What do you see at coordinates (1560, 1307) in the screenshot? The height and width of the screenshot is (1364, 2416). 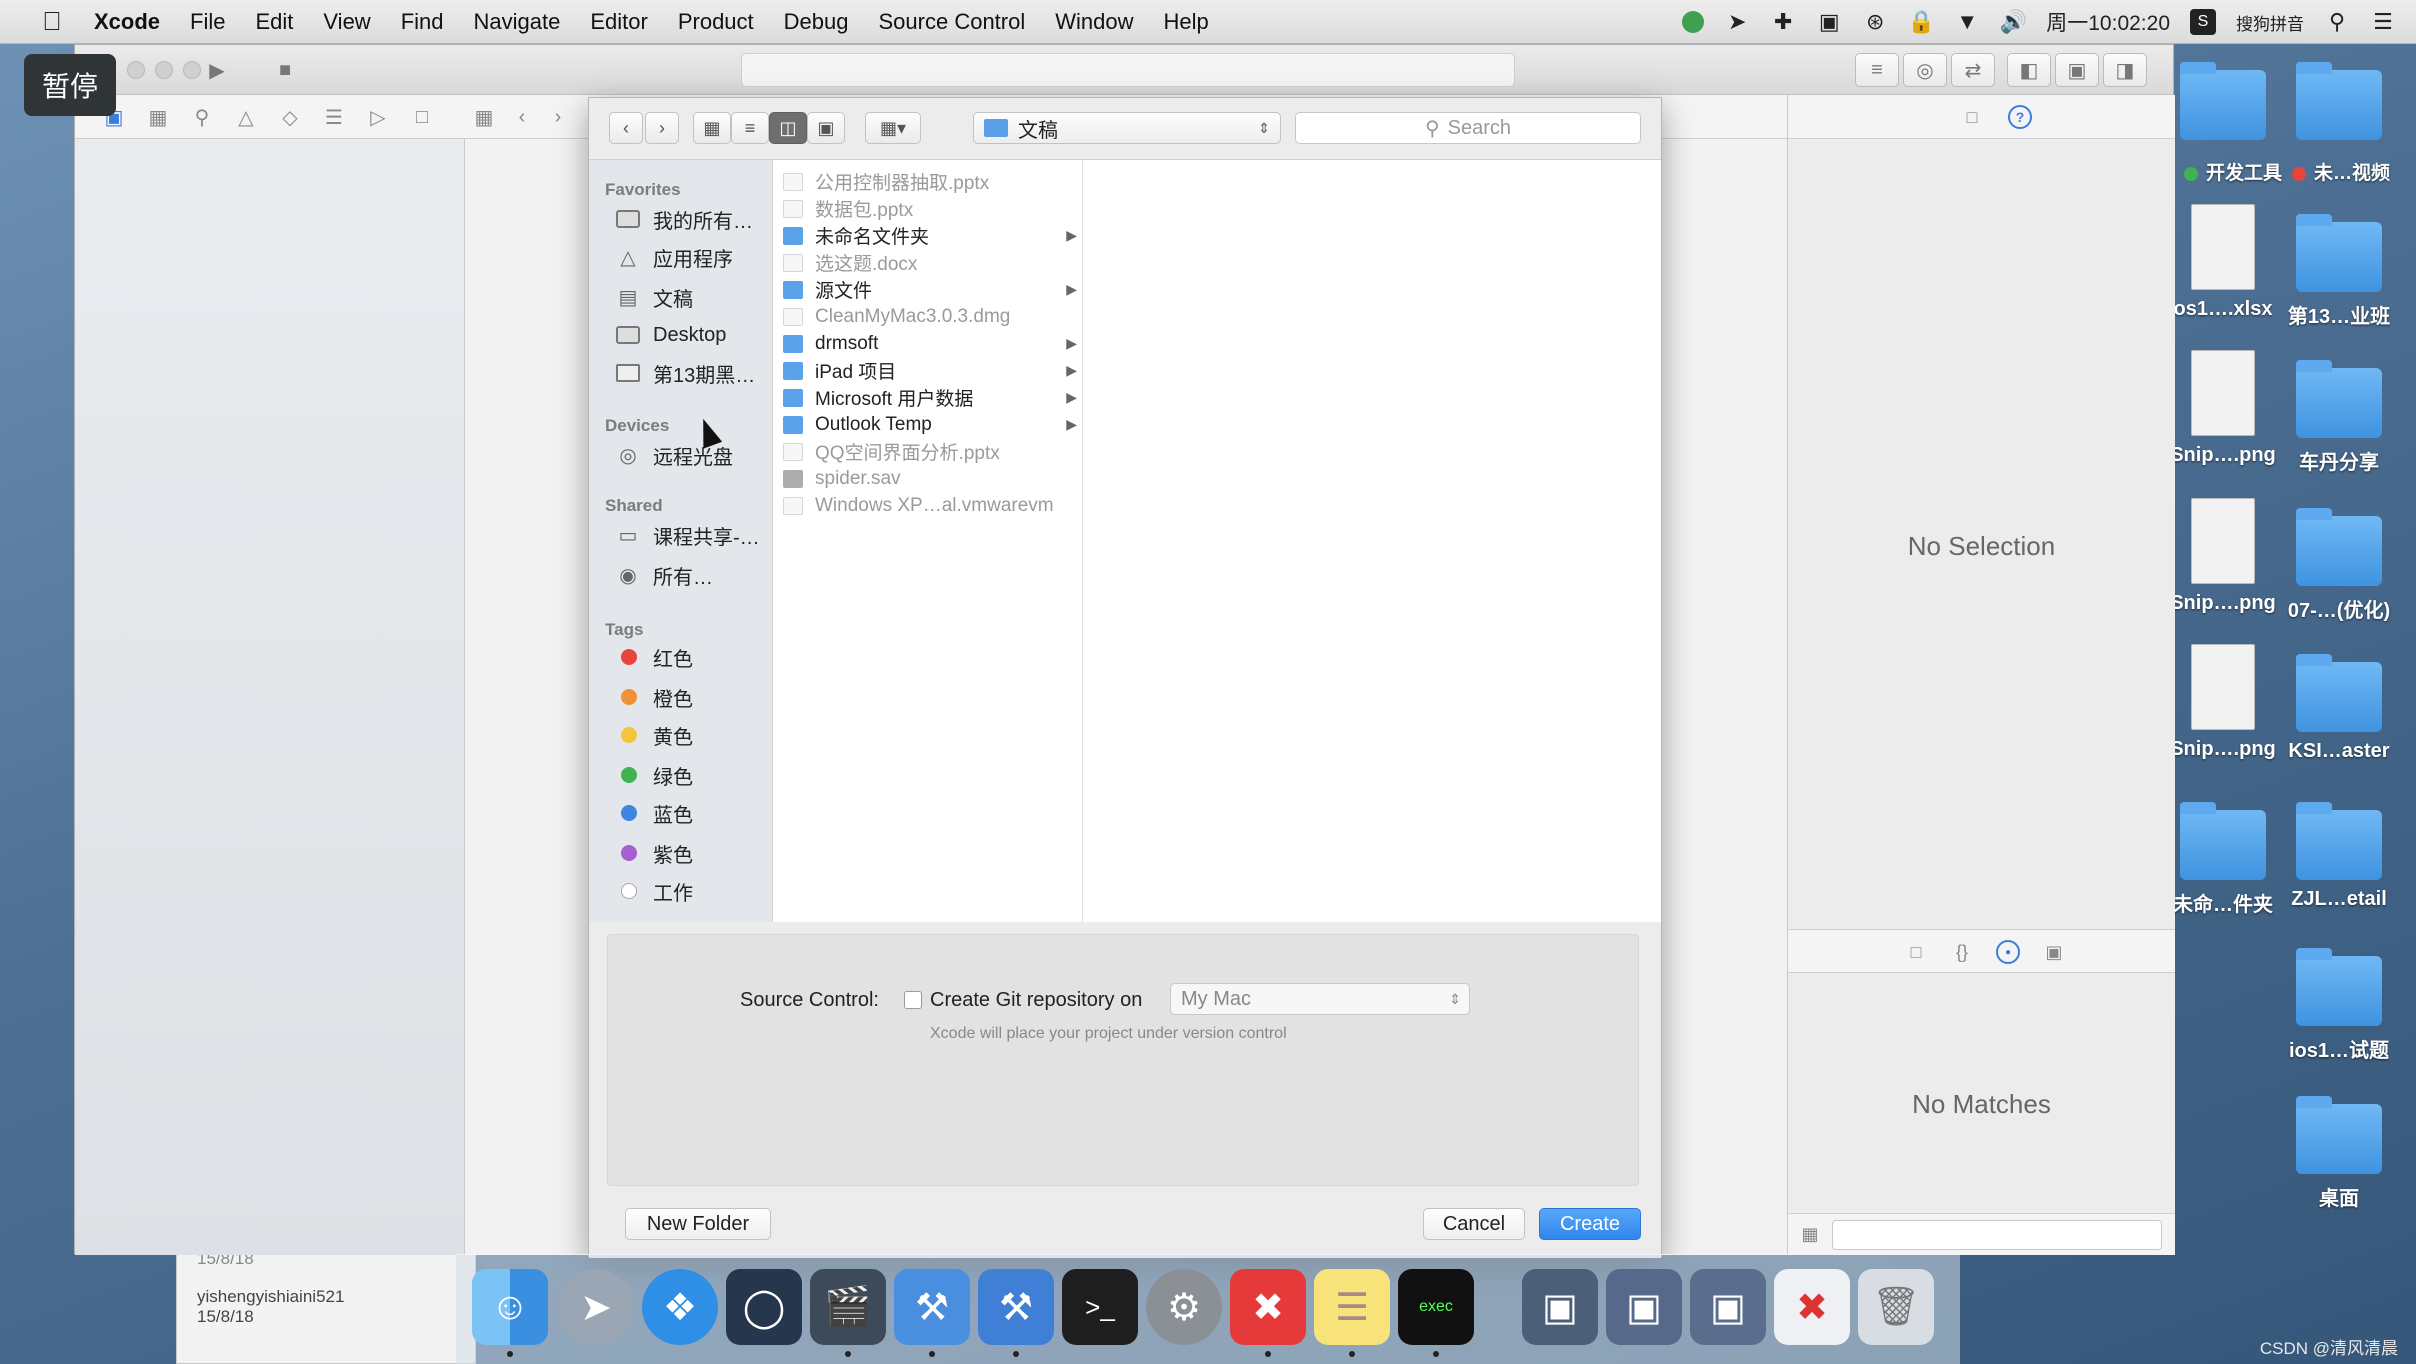 I see `display-icon-1: ▣` at bounding box center [1560, 1307].